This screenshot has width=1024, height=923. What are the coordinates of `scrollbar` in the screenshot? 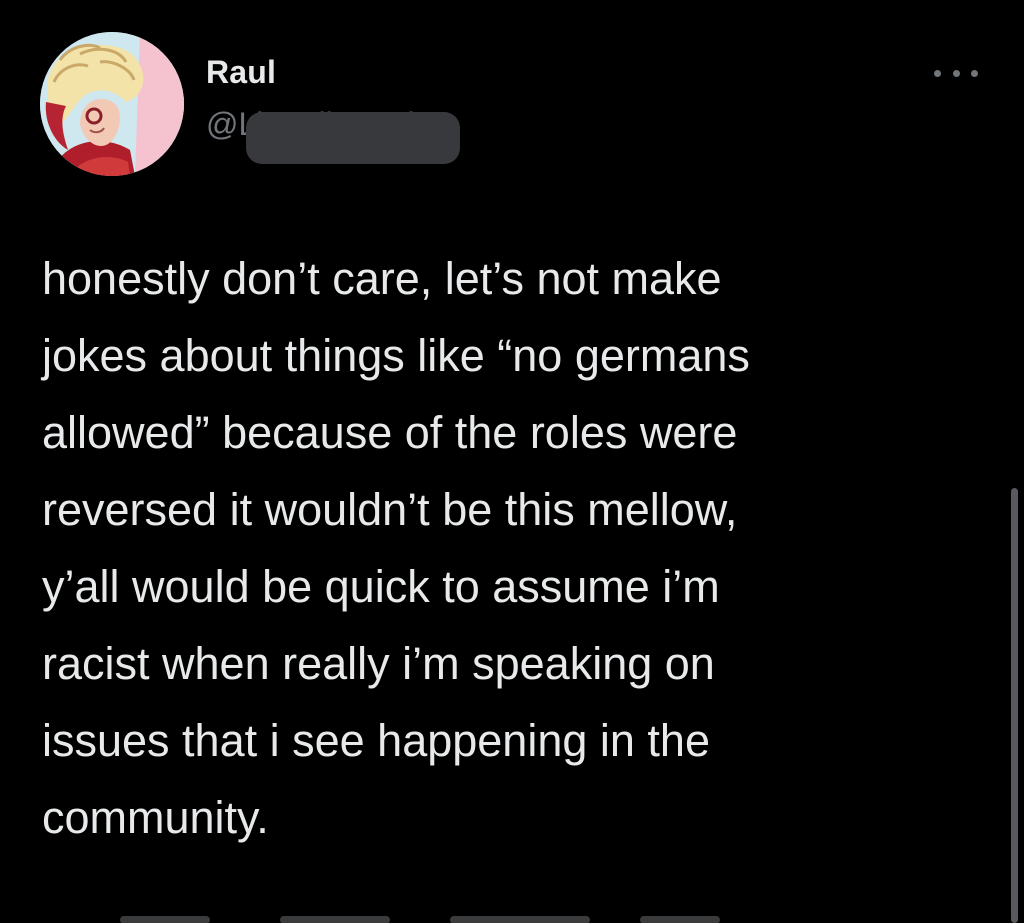 It's located at (1014, 705).